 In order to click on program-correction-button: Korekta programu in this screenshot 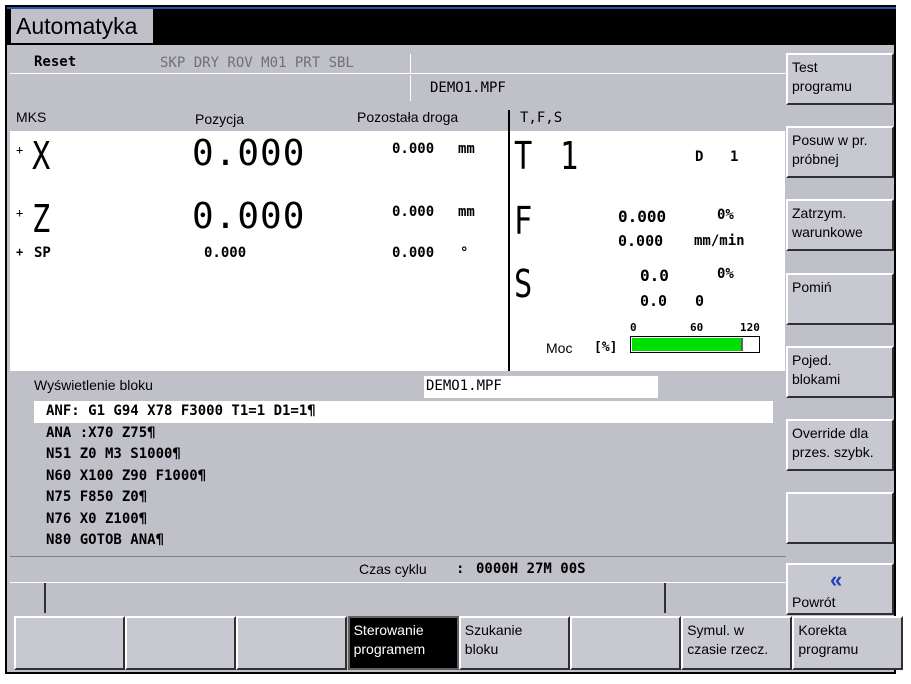, I will do `click(848, 643)`.